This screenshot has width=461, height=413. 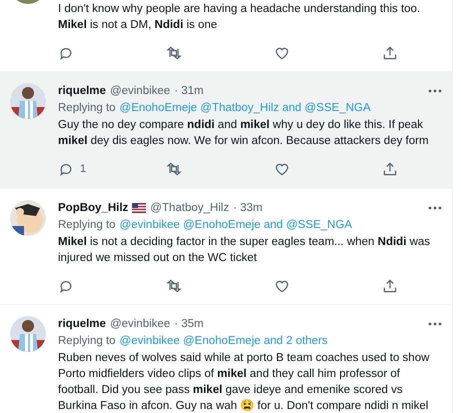 I want to click on reply-count: 1, so click(x=83, y=169).